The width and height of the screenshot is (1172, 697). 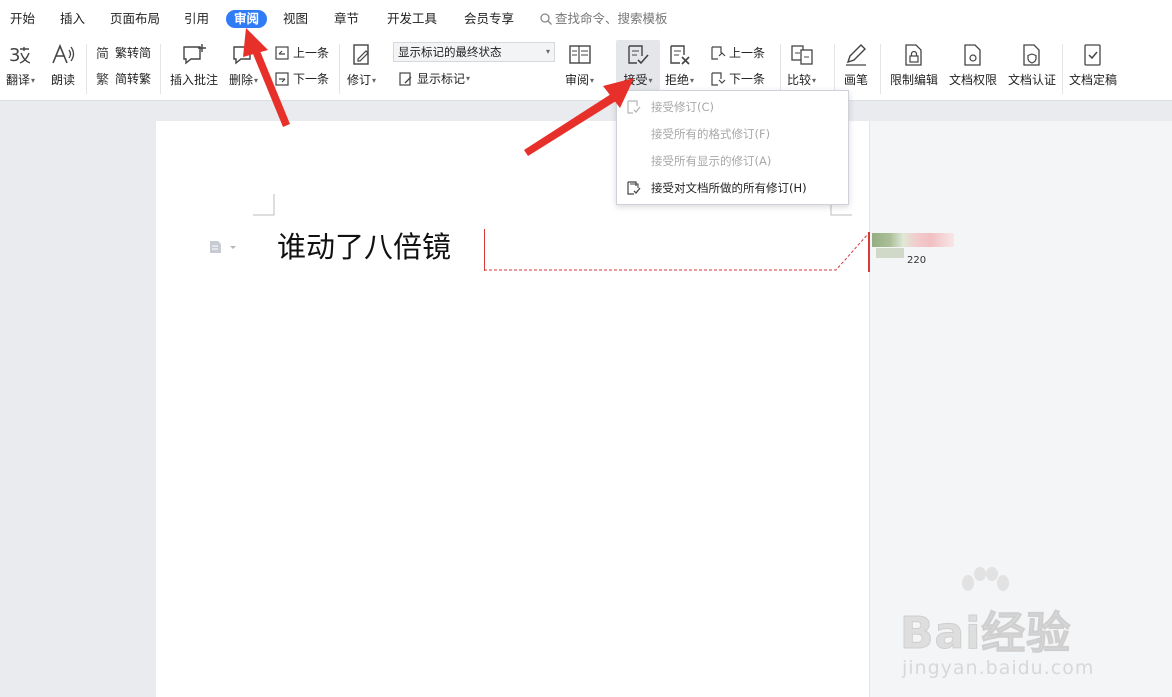 I want to click on read-aloud-button: 朗读, so click(x=63, y=65).